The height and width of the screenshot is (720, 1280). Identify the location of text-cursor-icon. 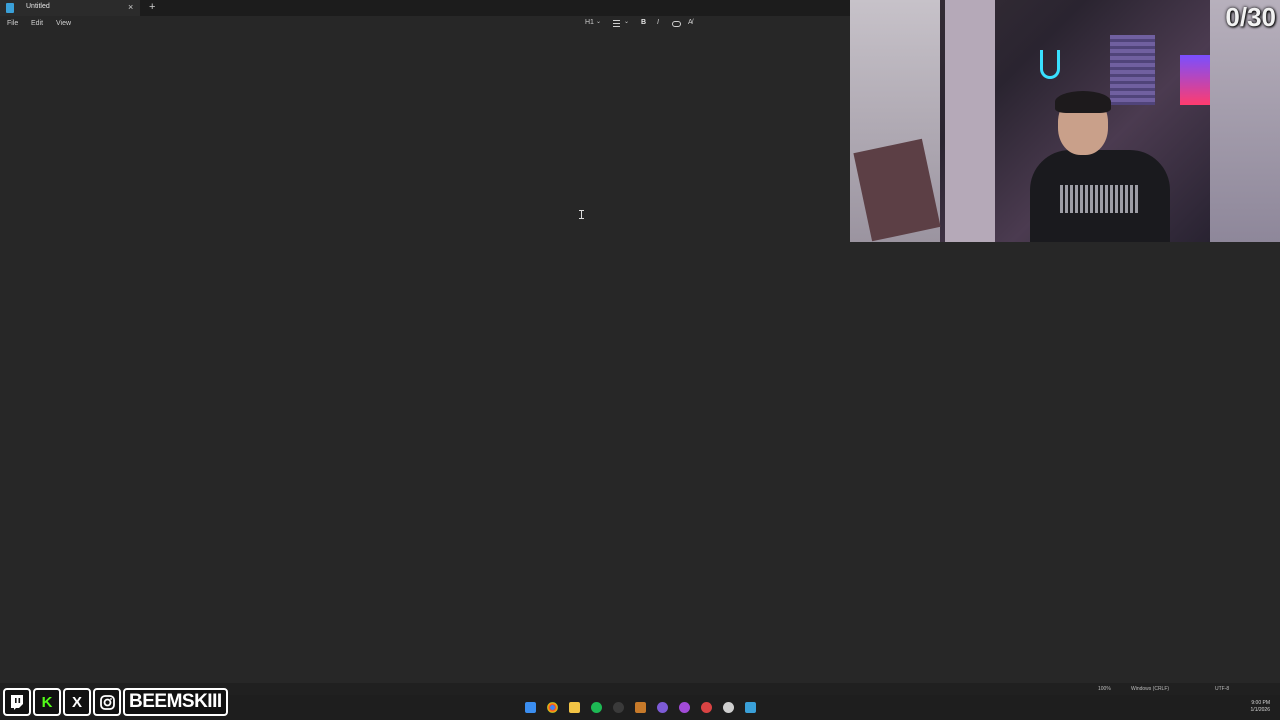
(581, 214).